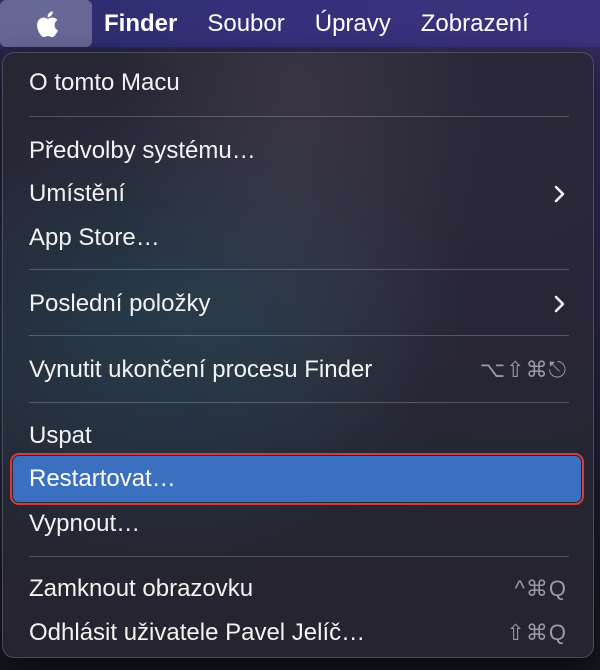  I want to click on menu-item-force-quit: Vynutit ukončení procesu Finder ⌥⇧⌘⎋, so click(297, 370).